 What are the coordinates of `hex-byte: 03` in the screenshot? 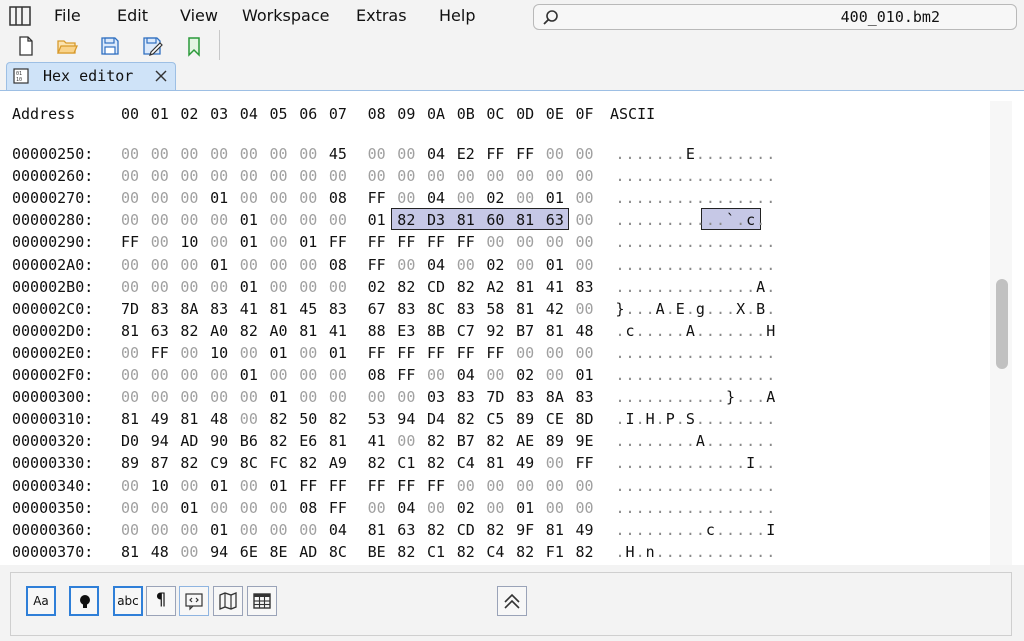 It's located at (437, 397).